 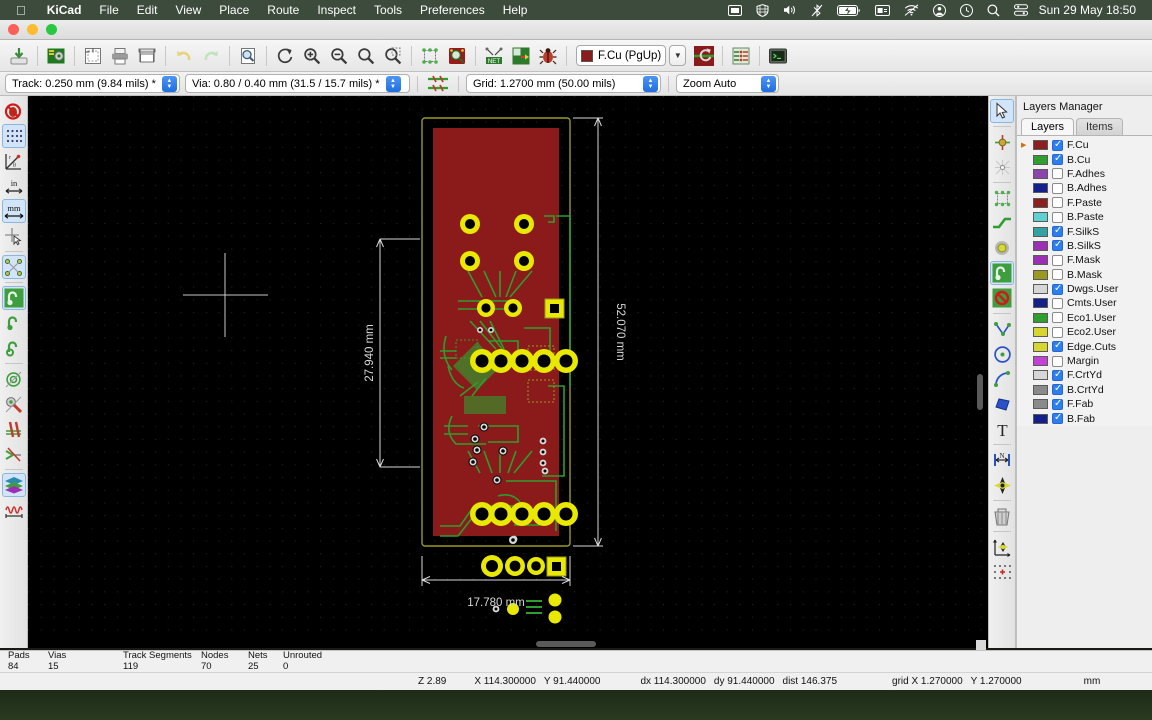 What do you see at coordinates (283, 10) in the screenshot?
I see `menu-item-route: Route` at bounding box center [283, 10].